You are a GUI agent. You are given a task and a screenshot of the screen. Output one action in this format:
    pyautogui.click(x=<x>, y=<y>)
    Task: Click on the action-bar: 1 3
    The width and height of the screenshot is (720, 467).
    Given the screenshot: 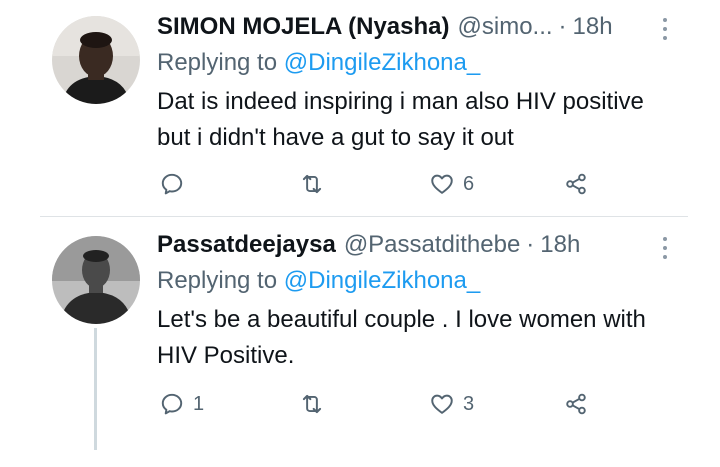 What is the action you would take?
    pyautogui.click(x=387, y=404)
    